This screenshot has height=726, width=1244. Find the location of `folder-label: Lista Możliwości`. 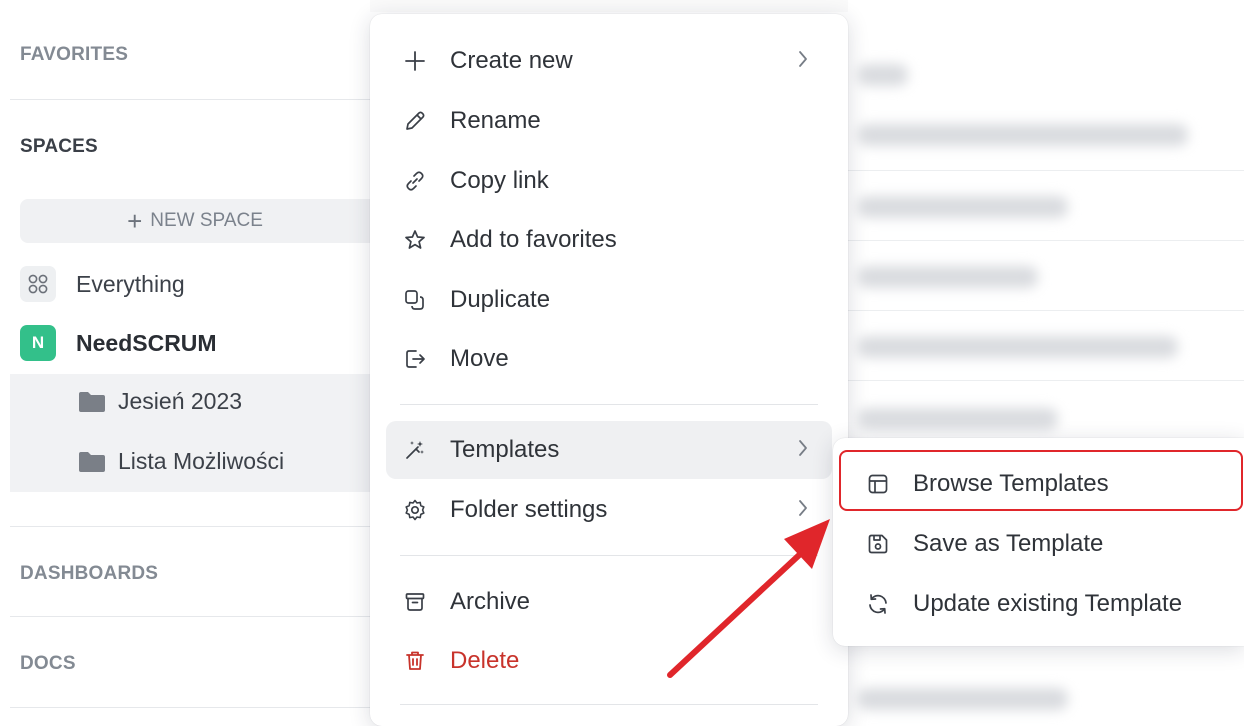

folder-label: Lista Możliwości is located at coordinates (201, 461).